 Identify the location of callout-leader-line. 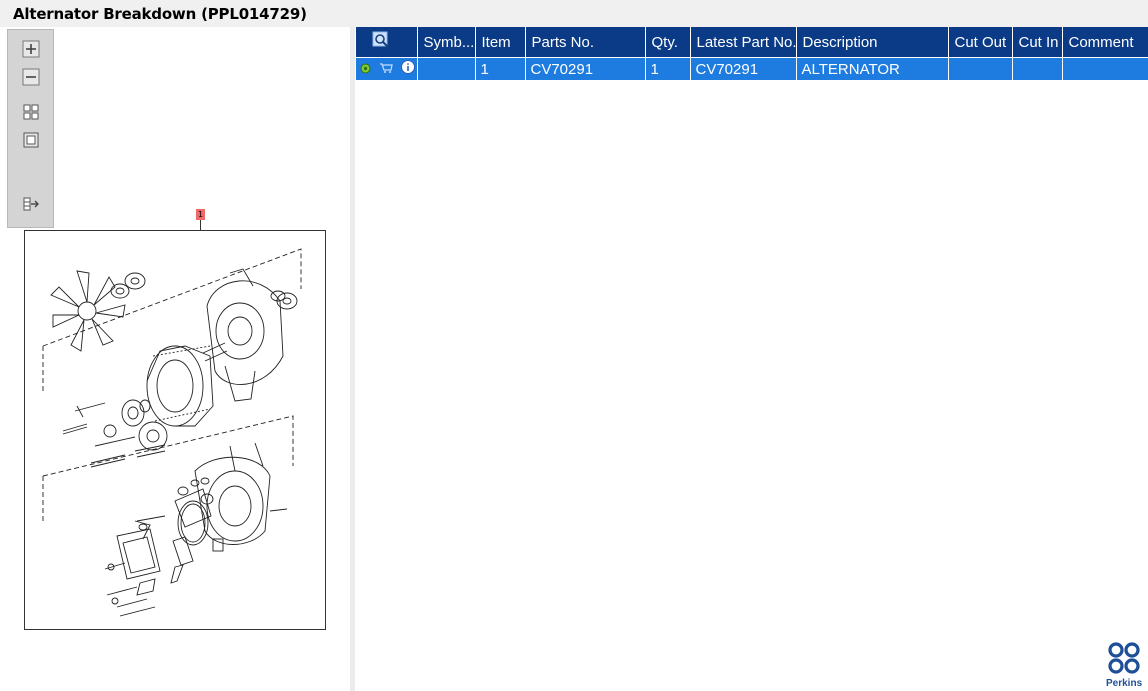
(200, 225).